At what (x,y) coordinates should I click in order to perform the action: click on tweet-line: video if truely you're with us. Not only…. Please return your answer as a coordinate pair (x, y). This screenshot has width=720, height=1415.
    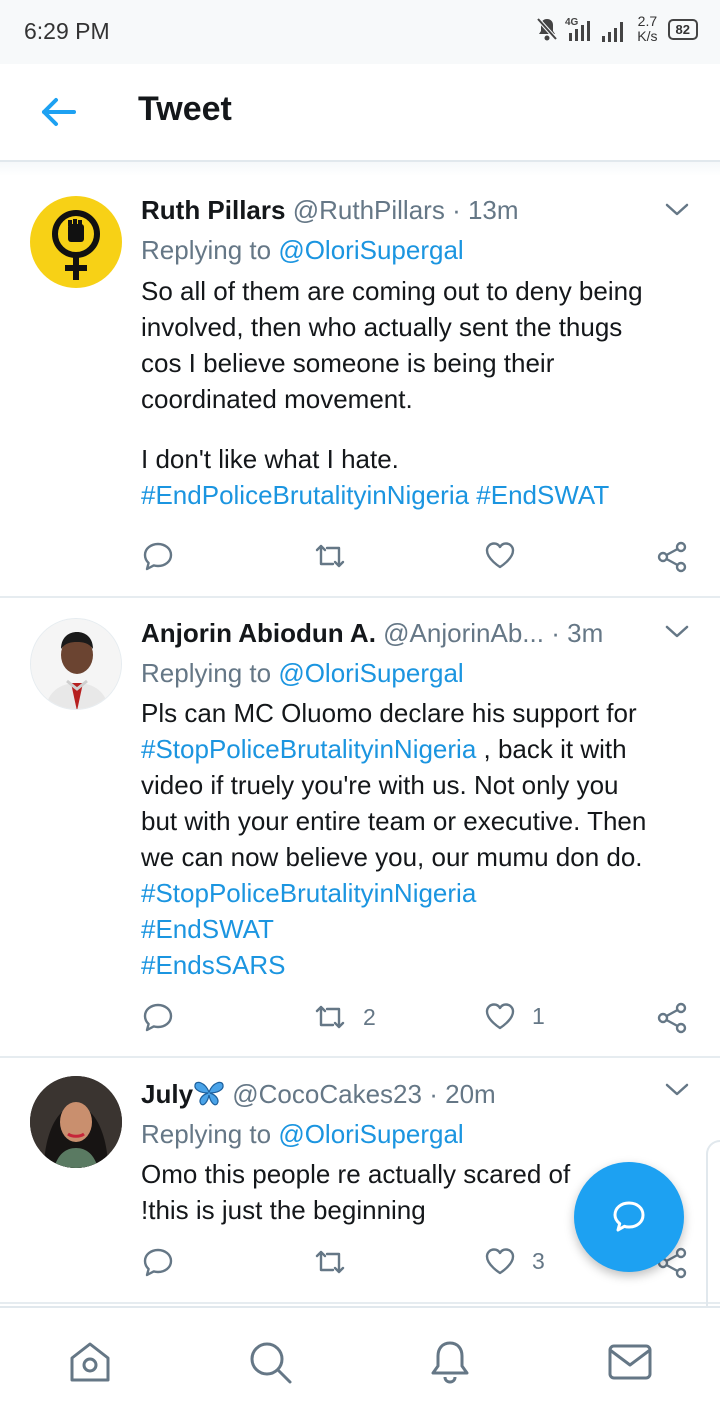
    Looking at the image, I should click on (380, 785).